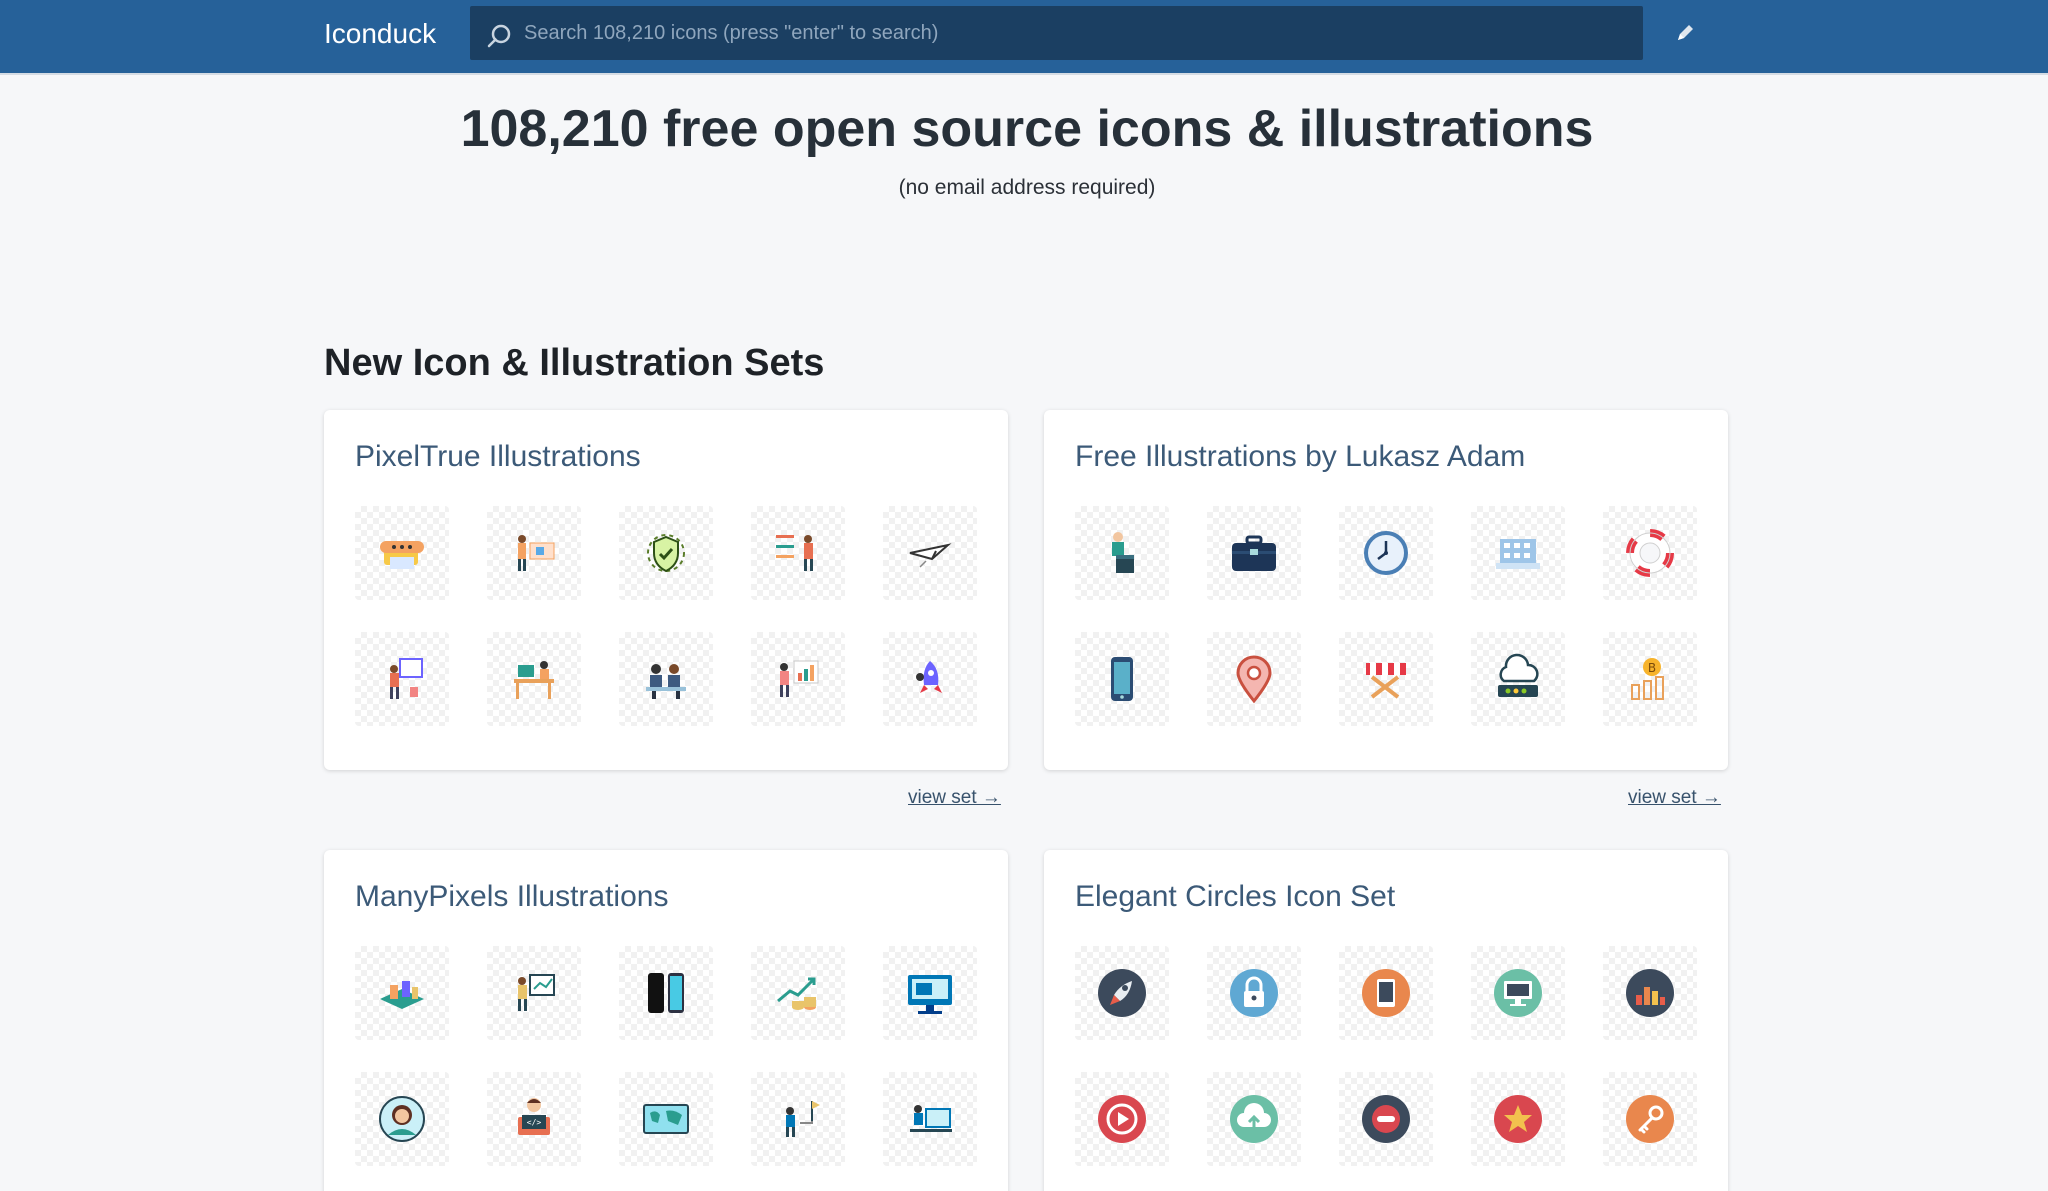  Describe the element at coordinates (402, 1119) in the screenshot. I see `woman-avatar-illustration` at that location.